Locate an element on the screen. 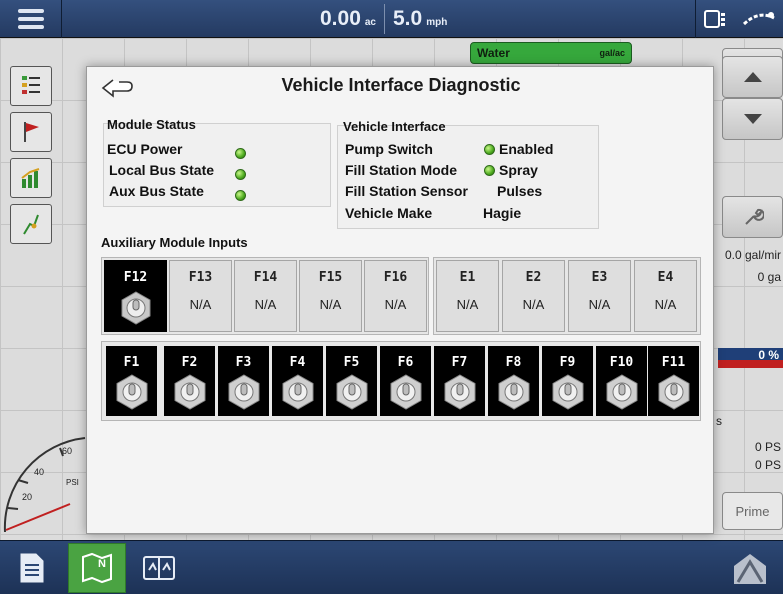 The height and width of the screenshot is (594, 783). gauge-tick-20: 20 is located at coordinates (27, 497).